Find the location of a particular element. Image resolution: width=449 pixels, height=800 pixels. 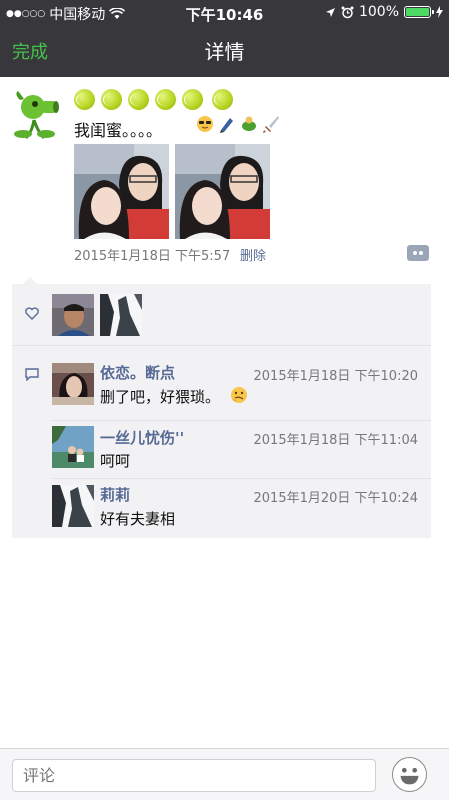

comment-time: 2015年1月20日 下午10:24 is located at coordinates (336, 498).